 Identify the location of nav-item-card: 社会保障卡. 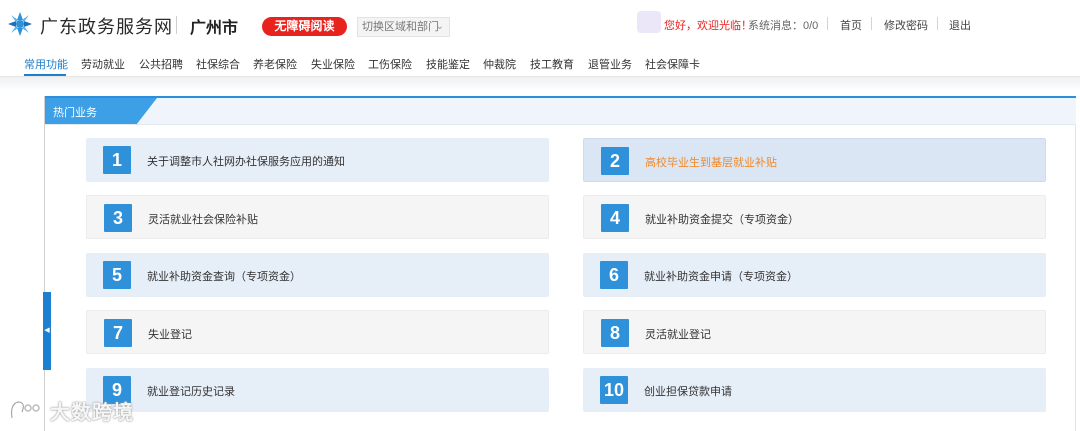
(672, 64).